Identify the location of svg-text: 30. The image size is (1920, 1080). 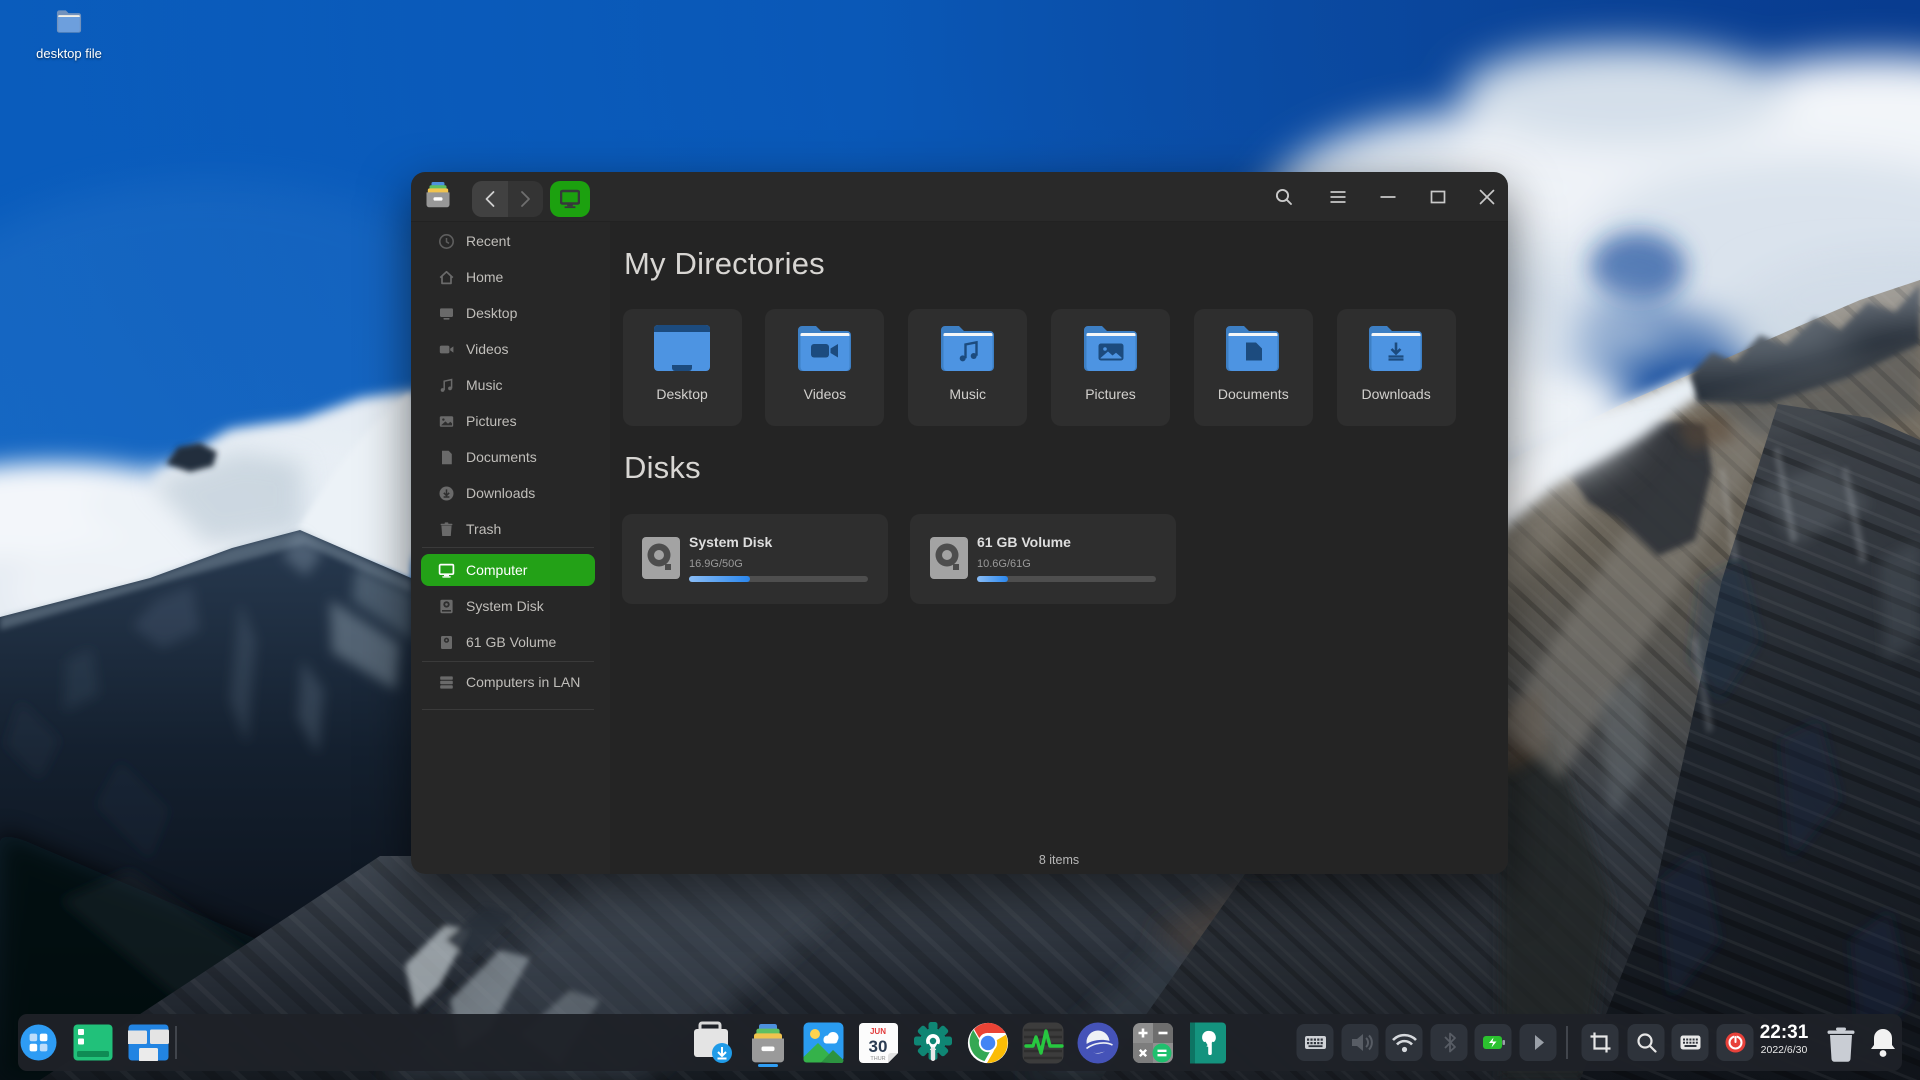
(878, 1046).